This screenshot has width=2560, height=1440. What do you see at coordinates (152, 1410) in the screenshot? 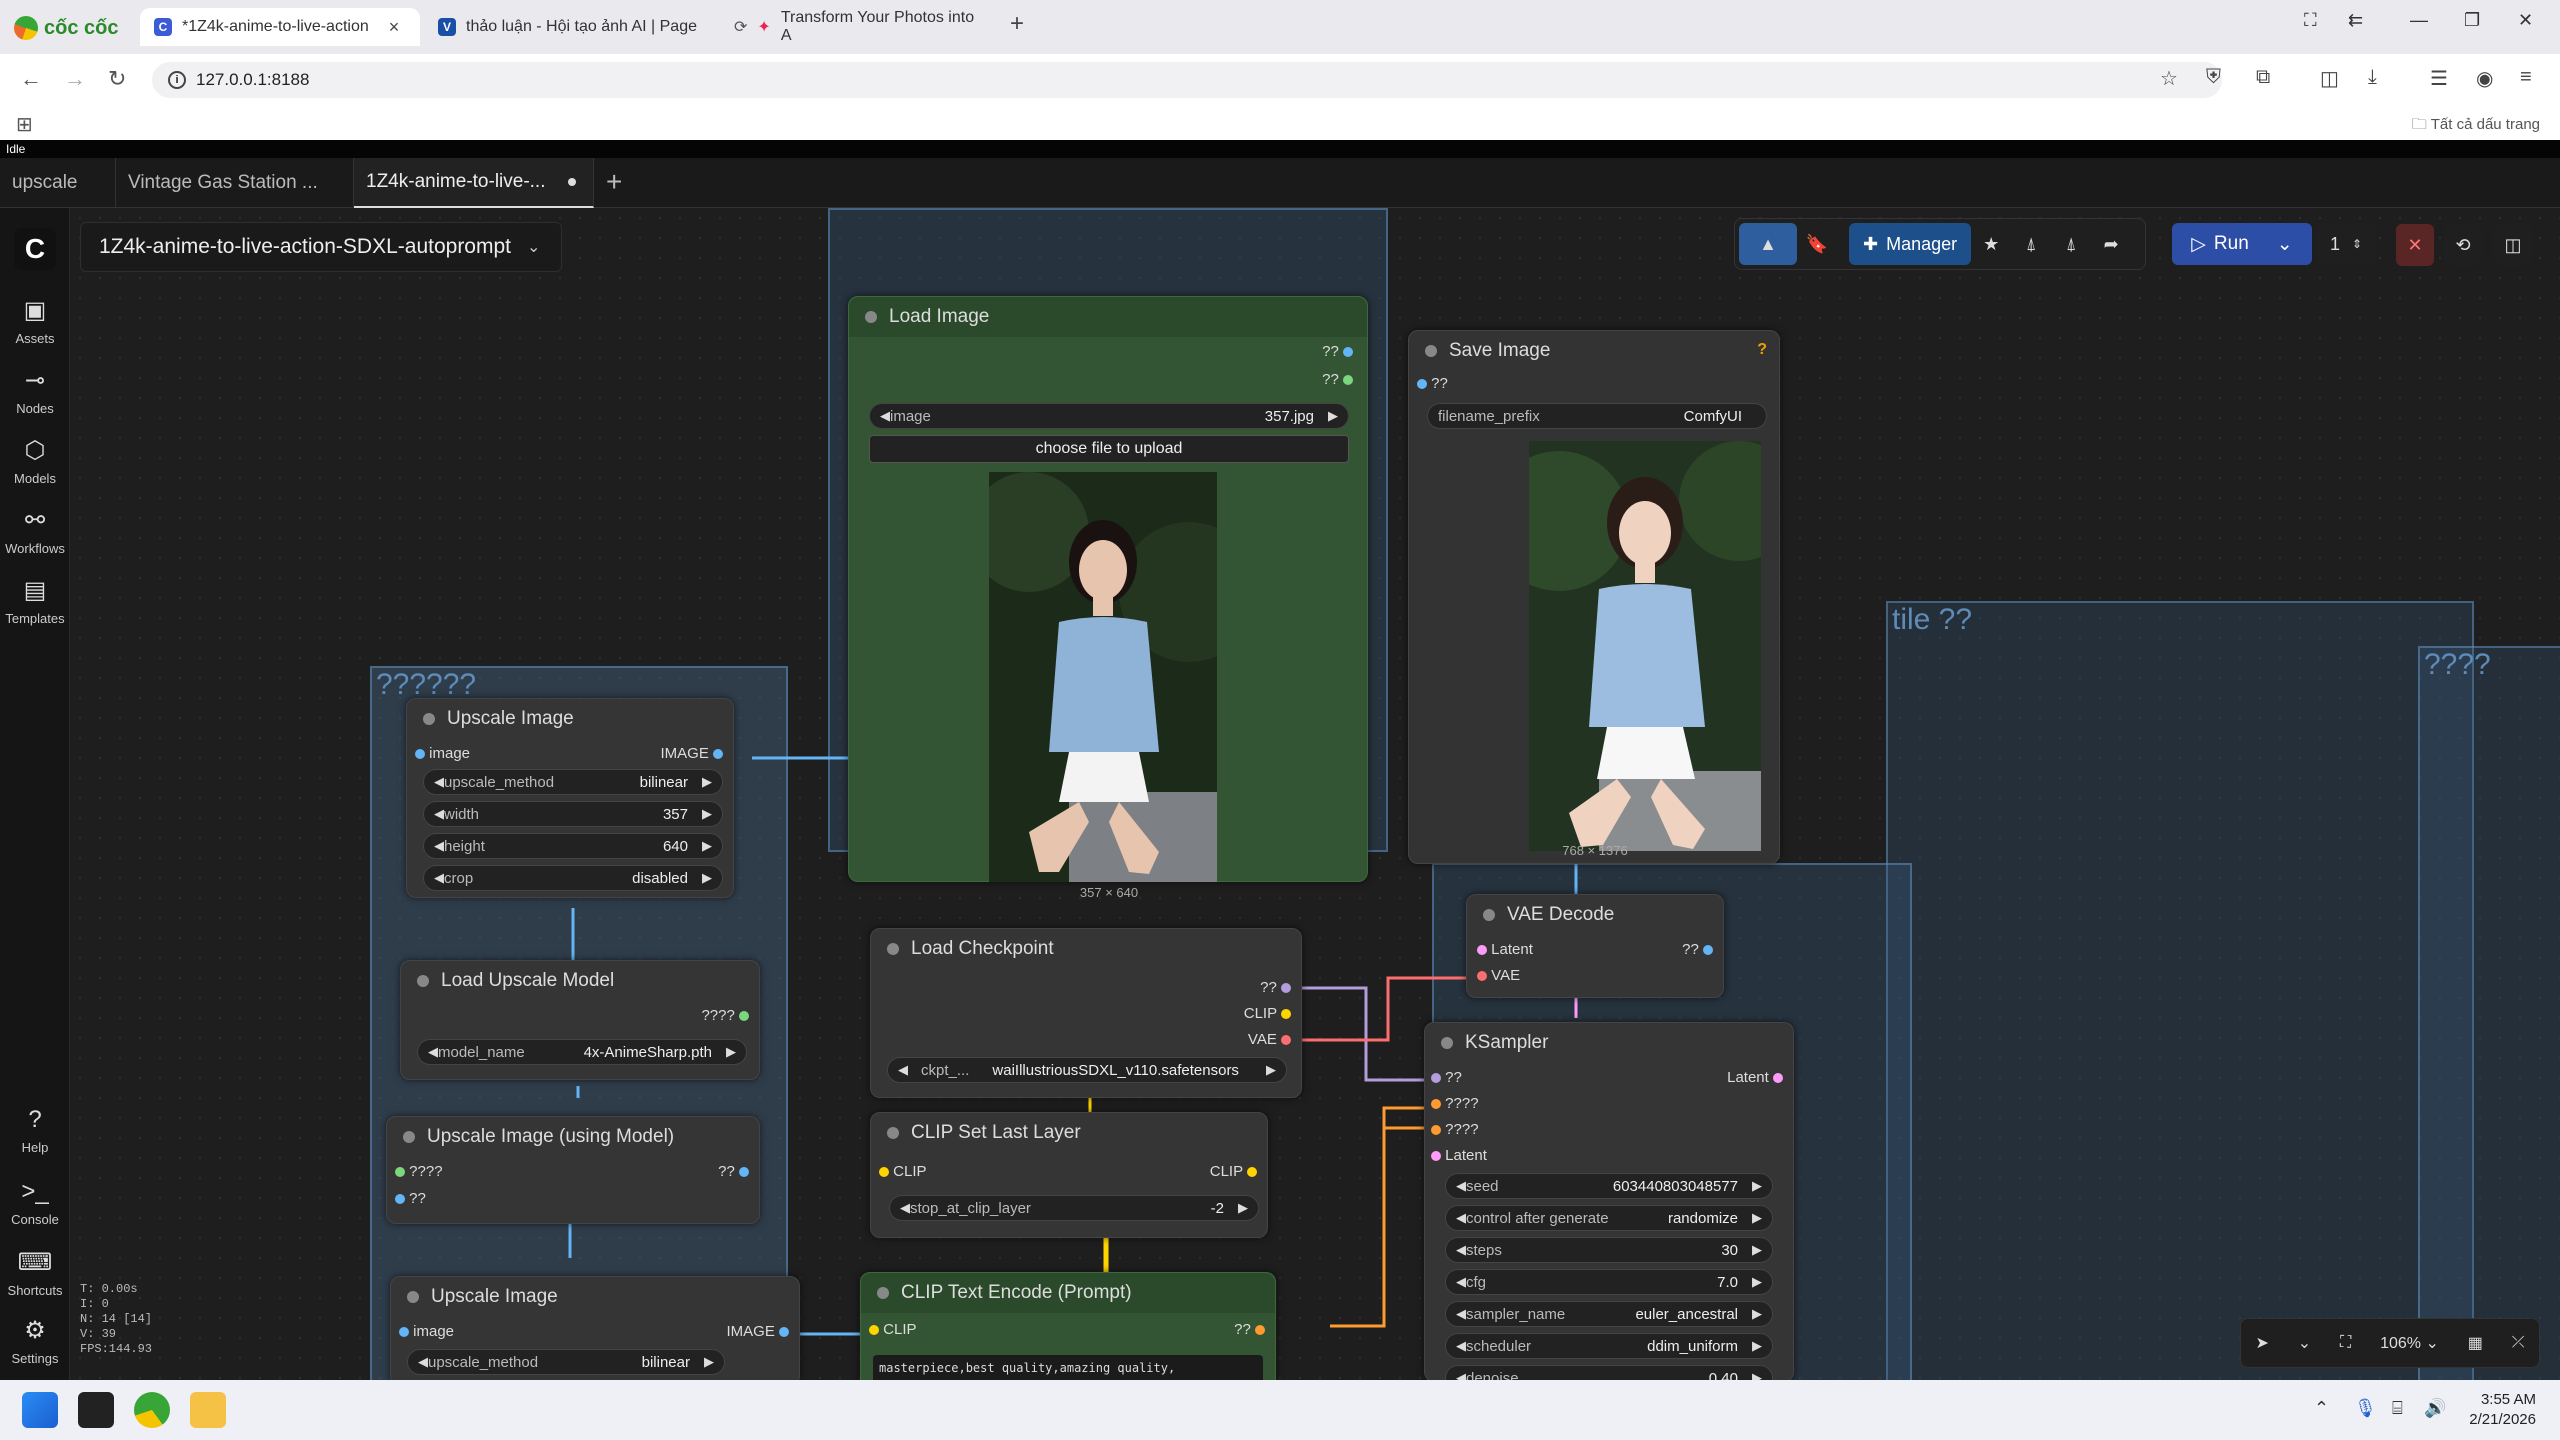
I see `coccoc-taskbar-icon` at bounding box center [152, 1410].